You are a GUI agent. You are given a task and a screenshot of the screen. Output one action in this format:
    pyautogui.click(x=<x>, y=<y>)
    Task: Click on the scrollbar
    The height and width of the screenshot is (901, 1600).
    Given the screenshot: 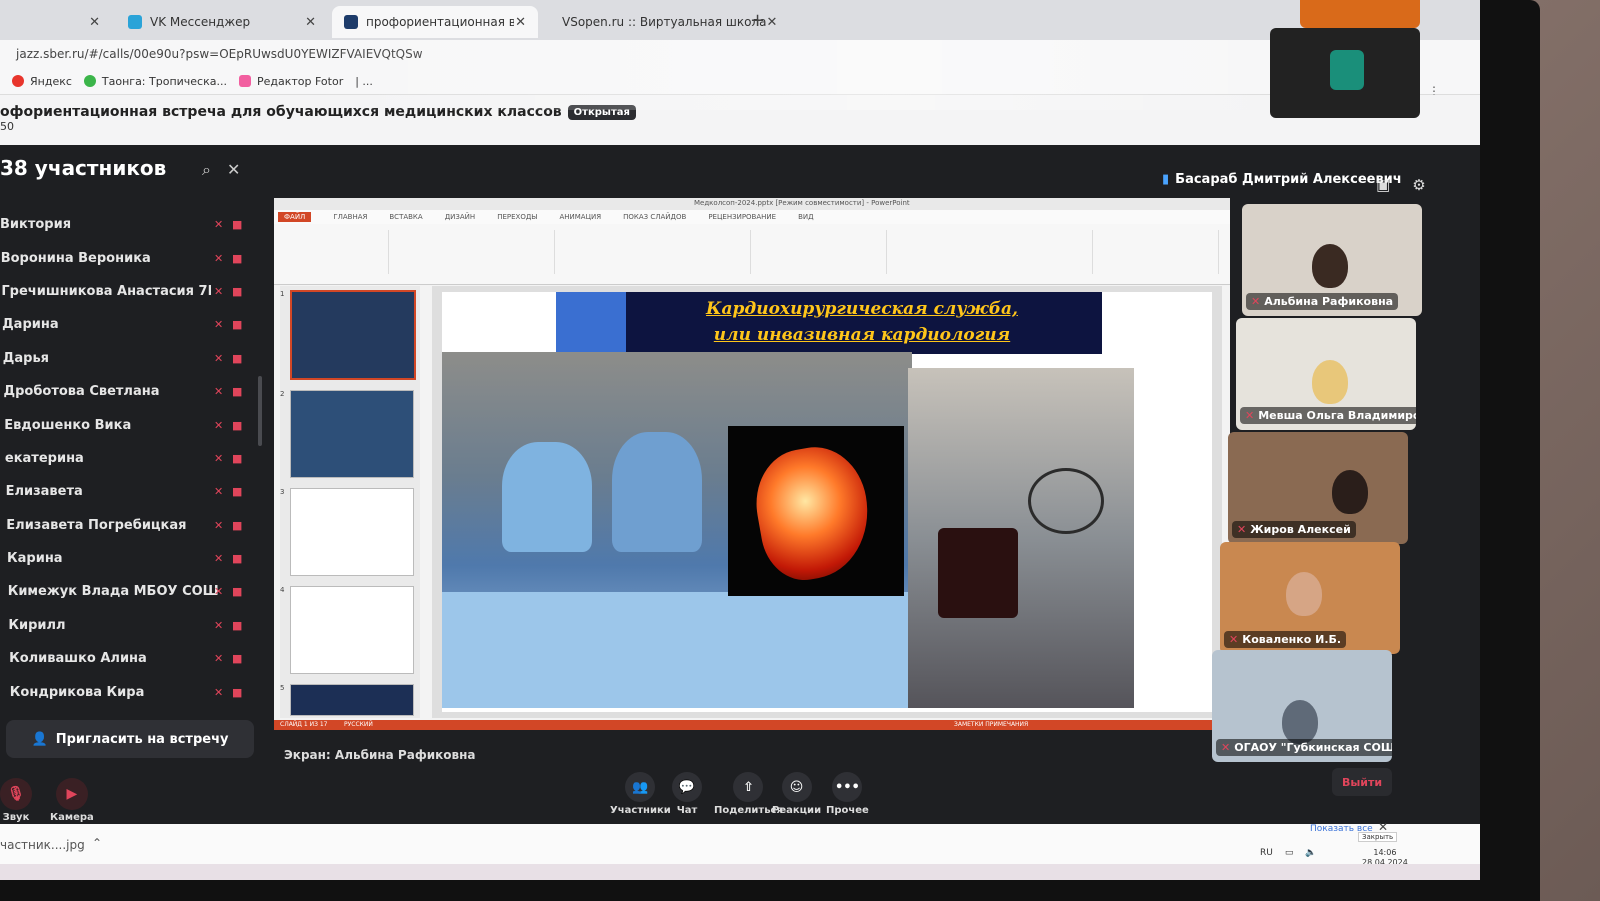 What is the action you would take?
    pyautogui.click(x=260, y=411)
    